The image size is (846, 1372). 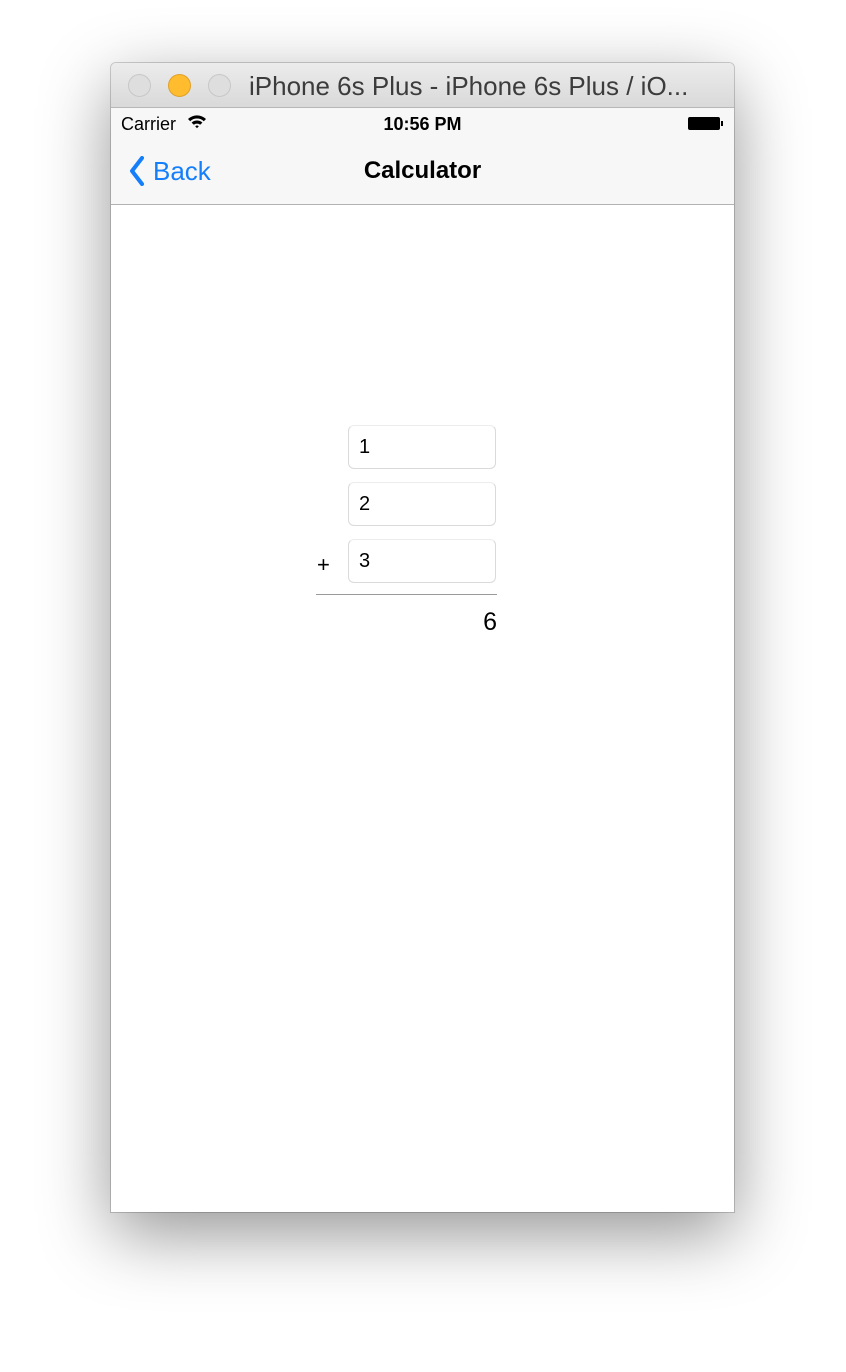 I want to click on back-label: Back, so click(x=182, y=170).